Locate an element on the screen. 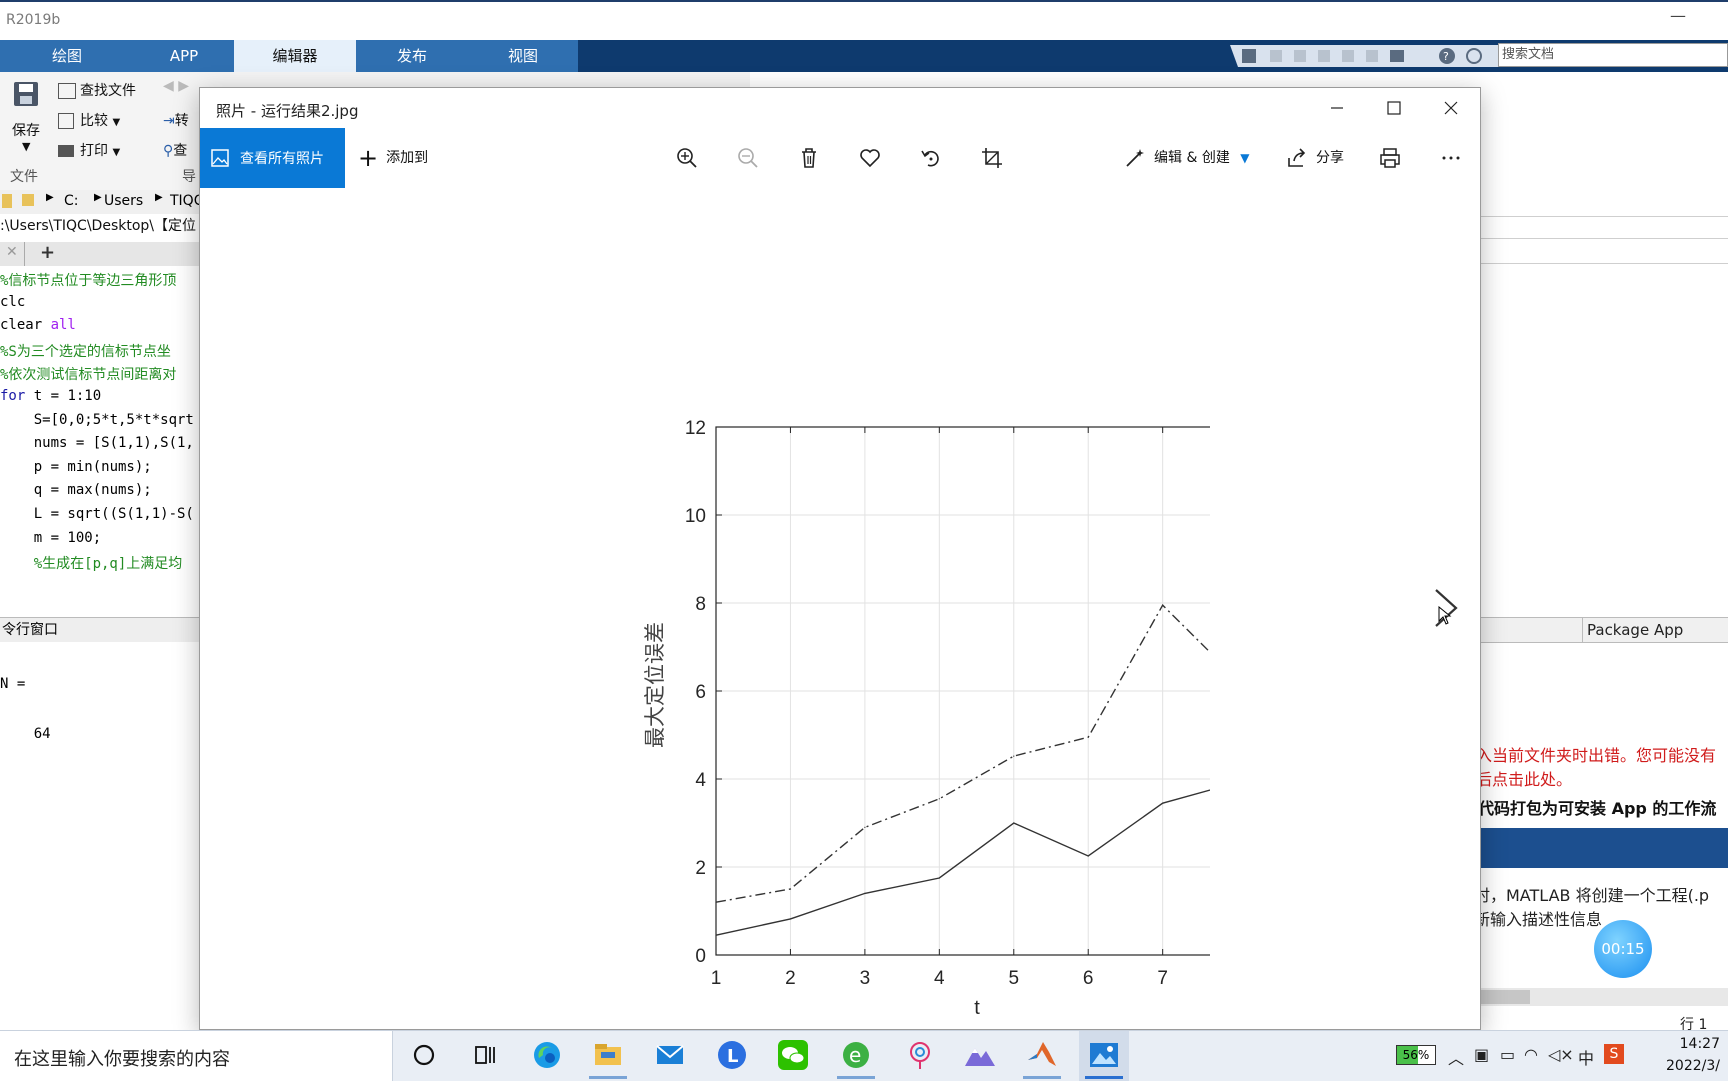 This screenshot has width=1728, height=1081. delete-icon is located at coordinates (809, 158).